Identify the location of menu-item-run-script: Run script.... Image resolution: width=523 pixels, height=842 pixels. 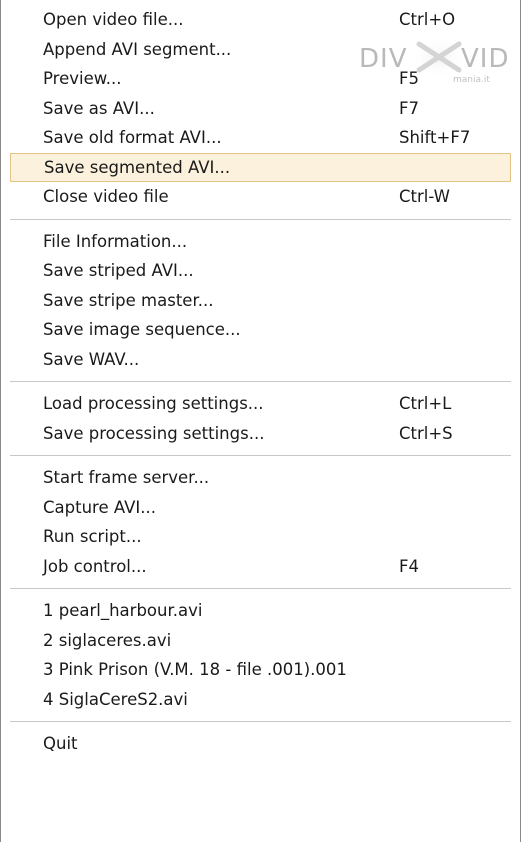
(260, 537).